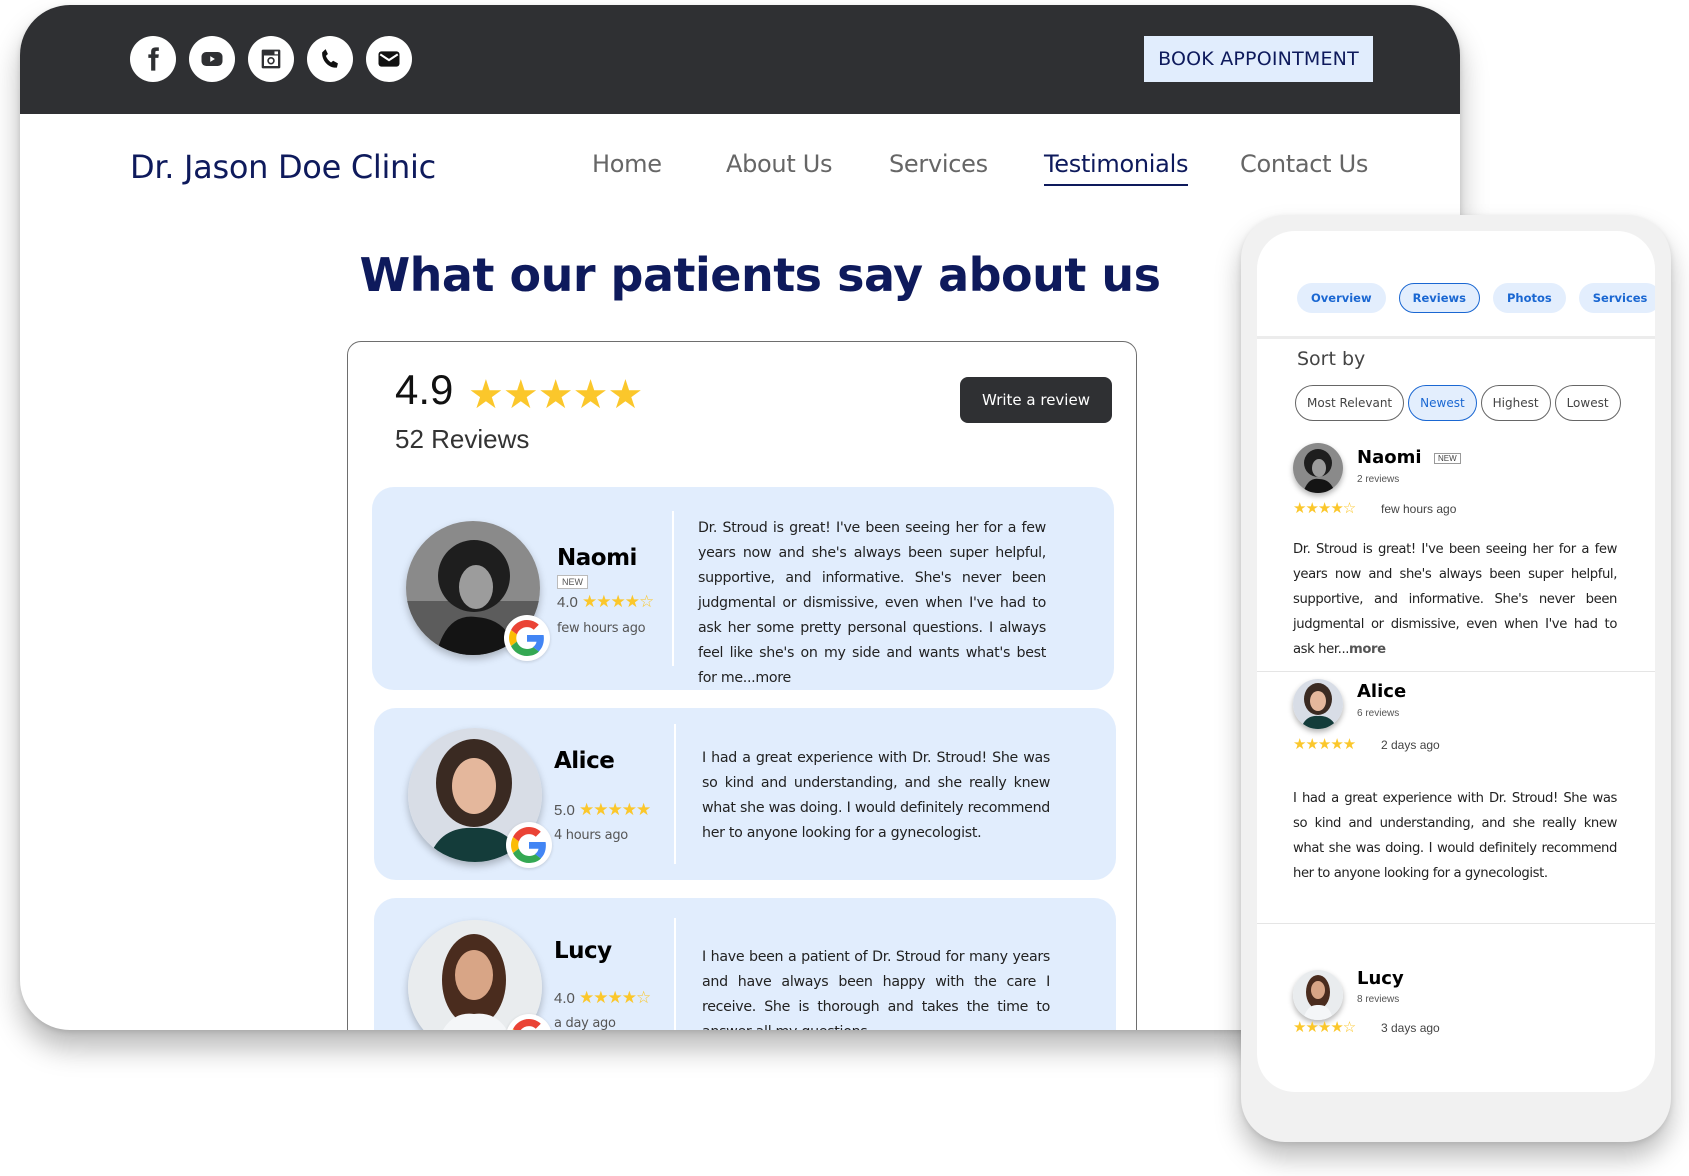  What do you see at coordinates (424, 389) in the screenshot?
I see `average-rating: 4.9` at bounding box center [424, 389].